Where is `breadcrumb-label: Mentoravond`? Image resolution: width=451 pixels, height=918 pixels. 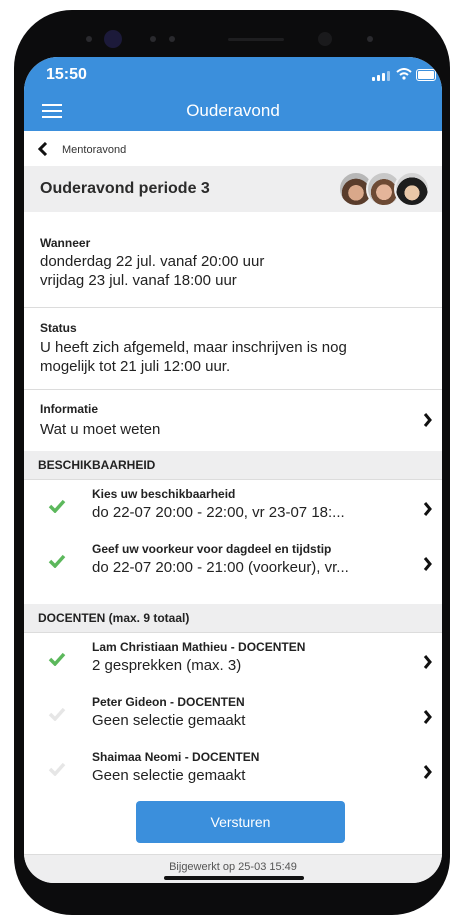 breadcrumb-label: Mentoravond is located at coordinates (94, 150).